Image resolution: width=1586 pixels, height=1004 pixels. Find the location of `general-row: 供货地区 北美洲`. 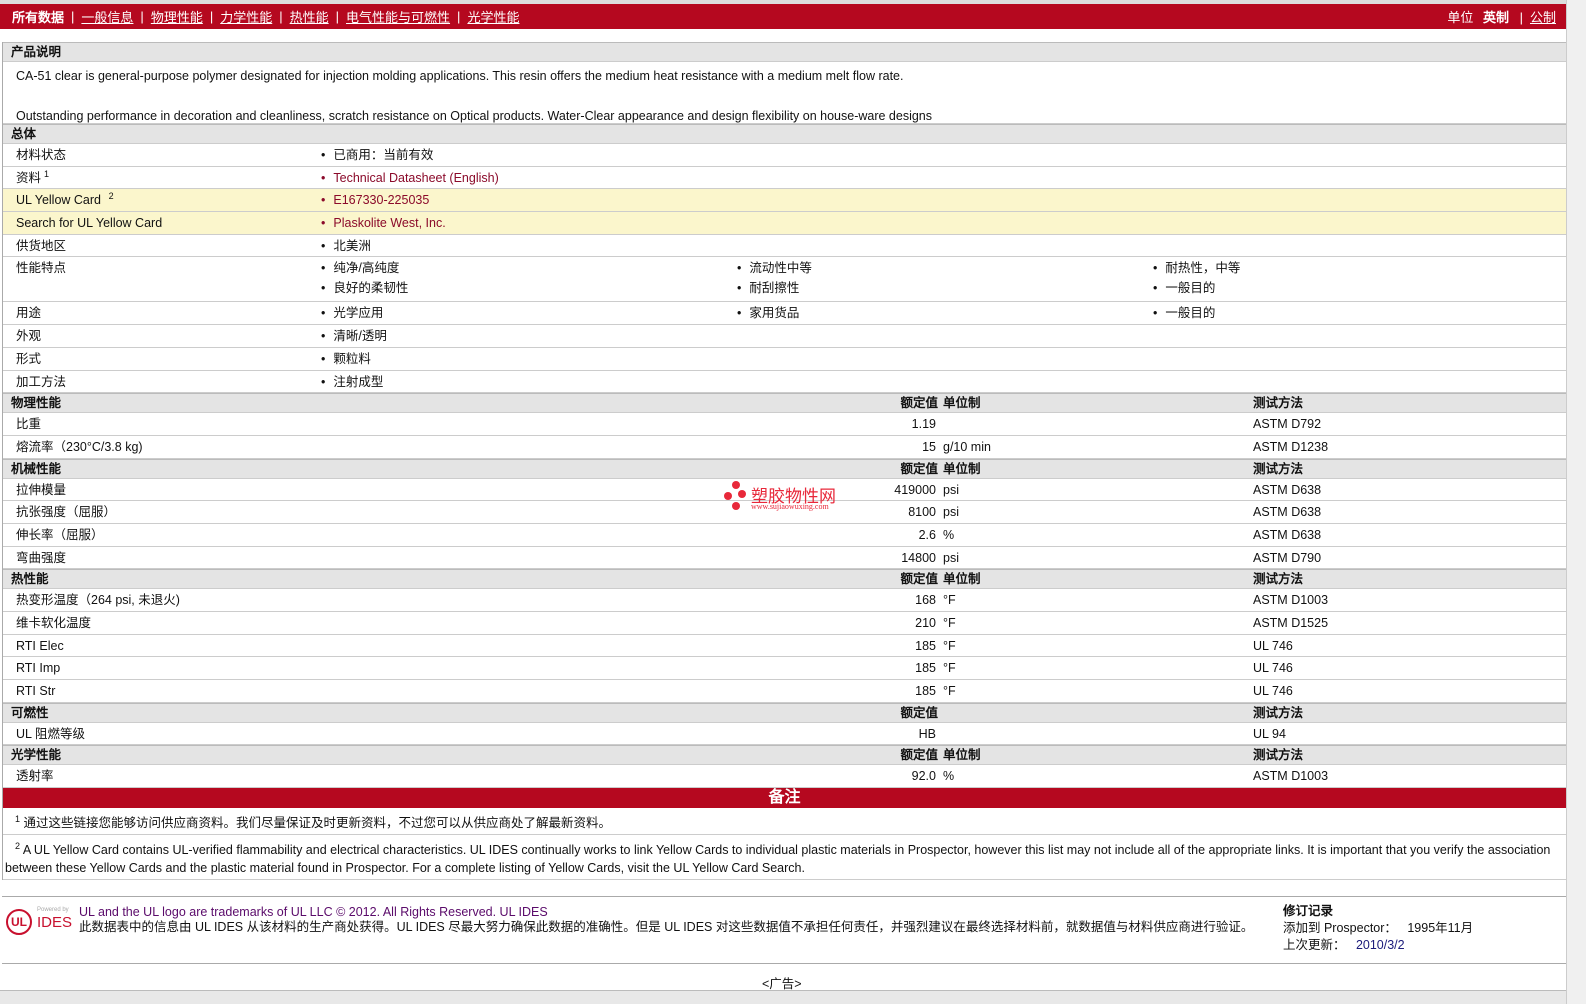

general-row: 供货地区 北美洲 is located at coordinates (784, 246).